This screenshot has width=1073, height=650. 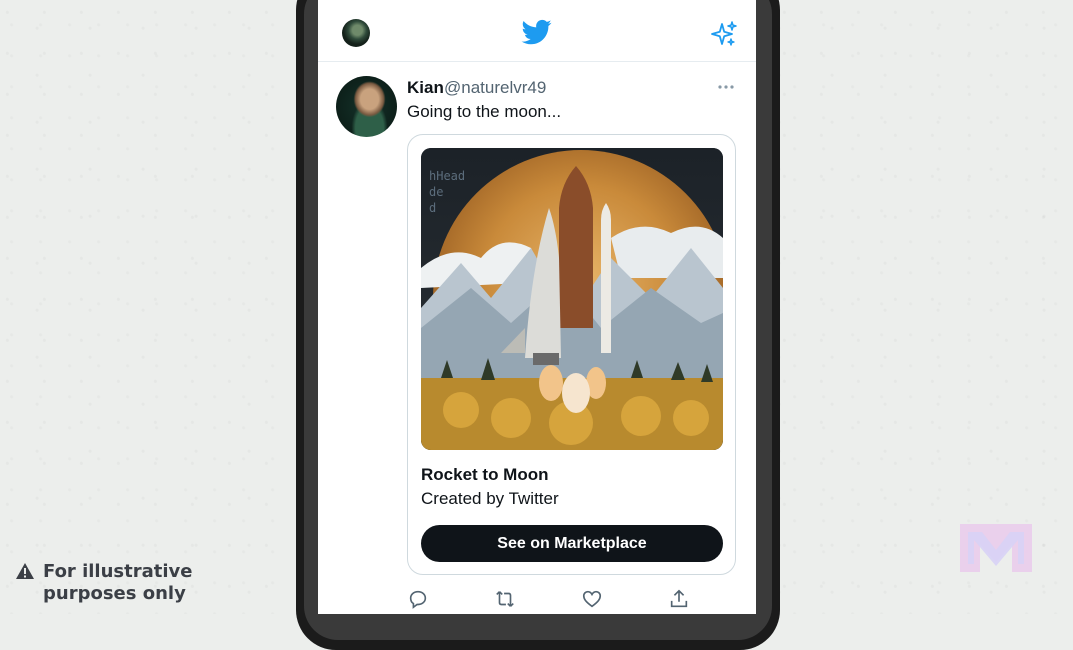 What do you see at coordinates (447, 176) in the screenshot?
I see `svg-text: hHead` at bounding box center [447, 176].